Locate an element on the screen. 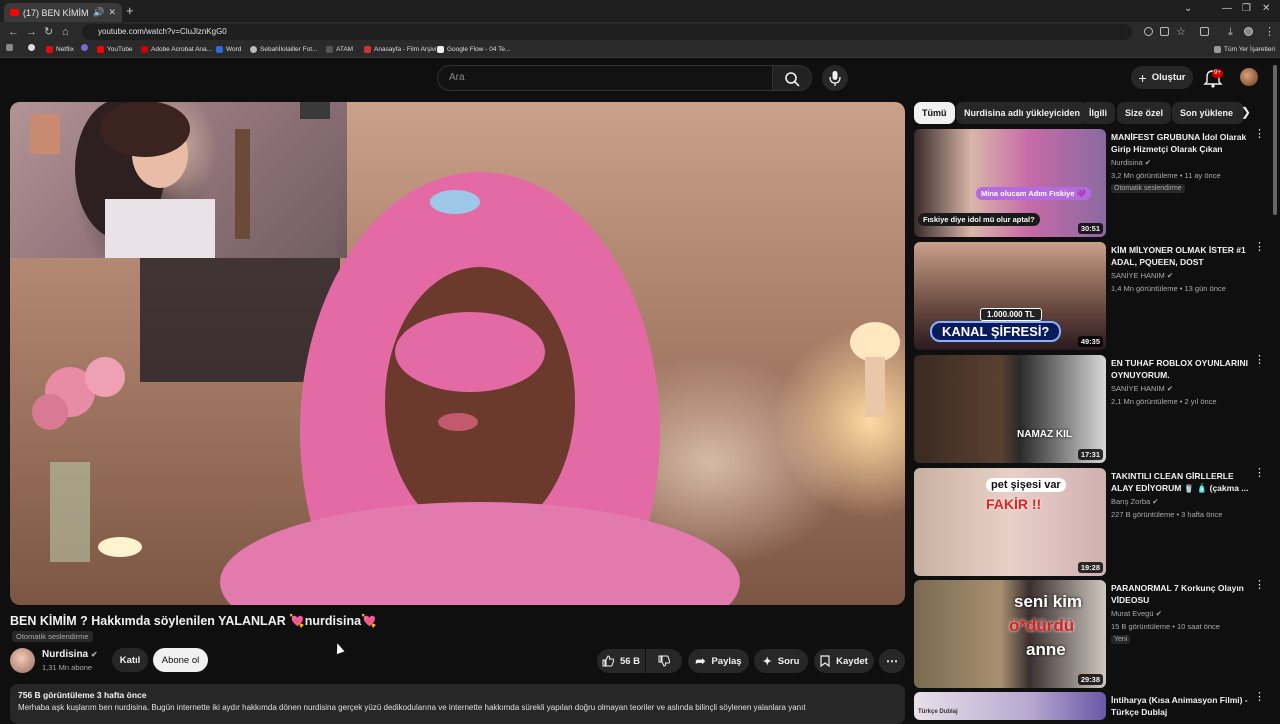  save-button: Kaydet is located at coordinates (844, 661).